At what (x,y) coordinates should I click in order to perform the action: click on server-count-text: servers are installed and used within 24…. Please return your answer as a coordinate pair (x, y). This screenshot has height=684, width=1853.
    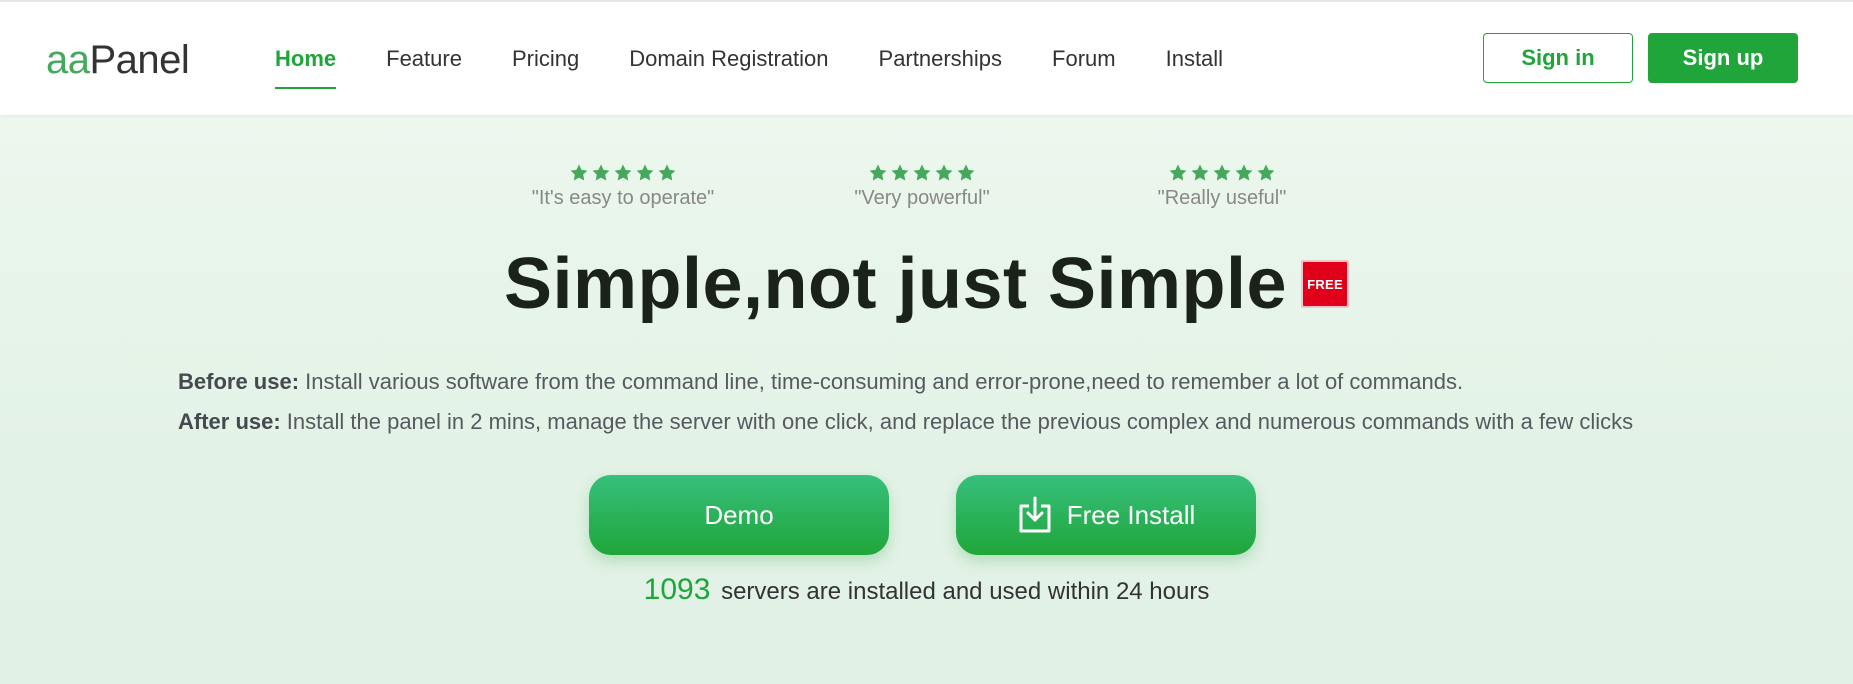
    Looking at the image, I should click on (965, 591).